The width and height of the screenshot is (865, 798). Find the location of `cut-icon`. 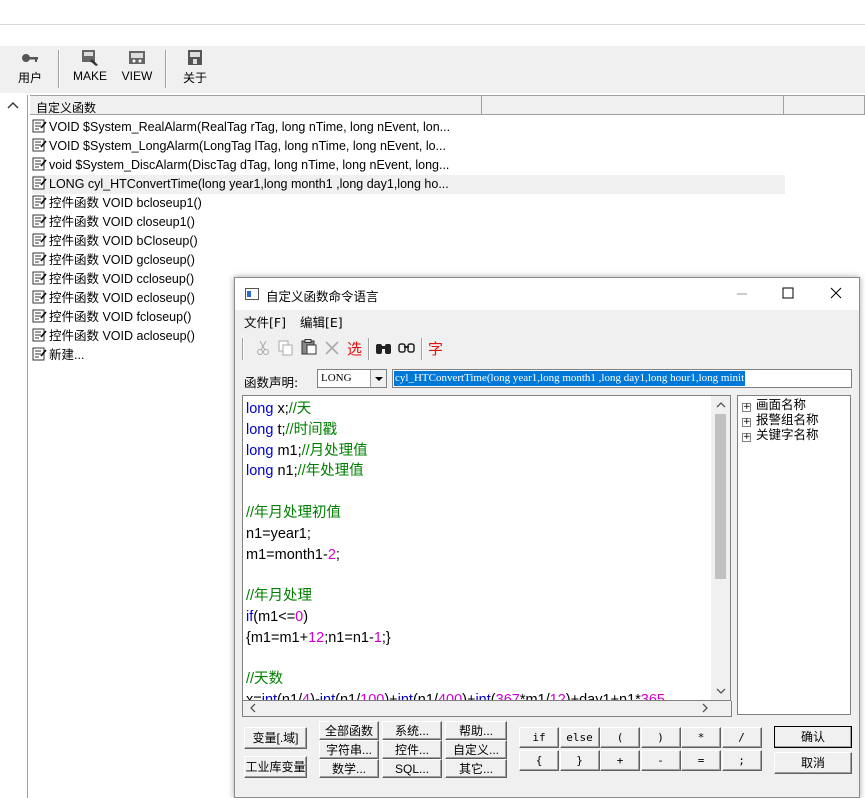

cut-icon is located at coordinates (263, 348).